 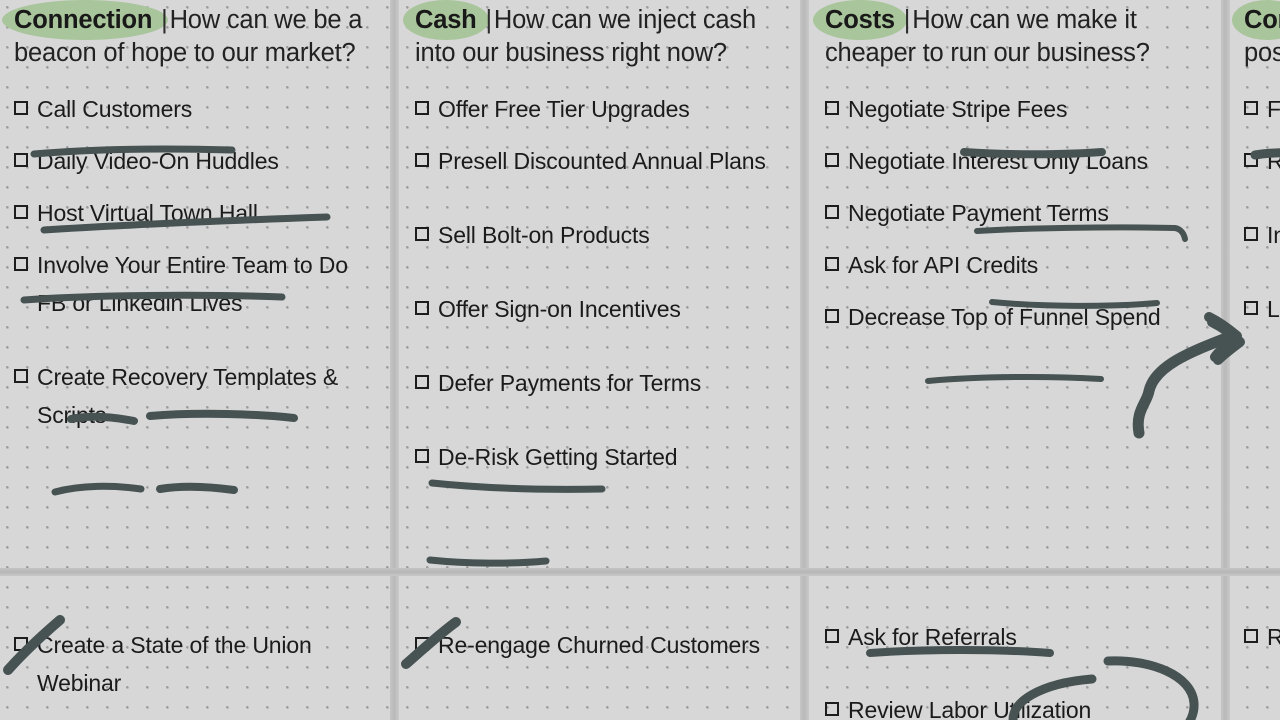 What do you see at coordinates (602, 161) in the screenshot?
I see `list-item-label: Presell Discounted Annual Plans` at bounding box center [602, 161].